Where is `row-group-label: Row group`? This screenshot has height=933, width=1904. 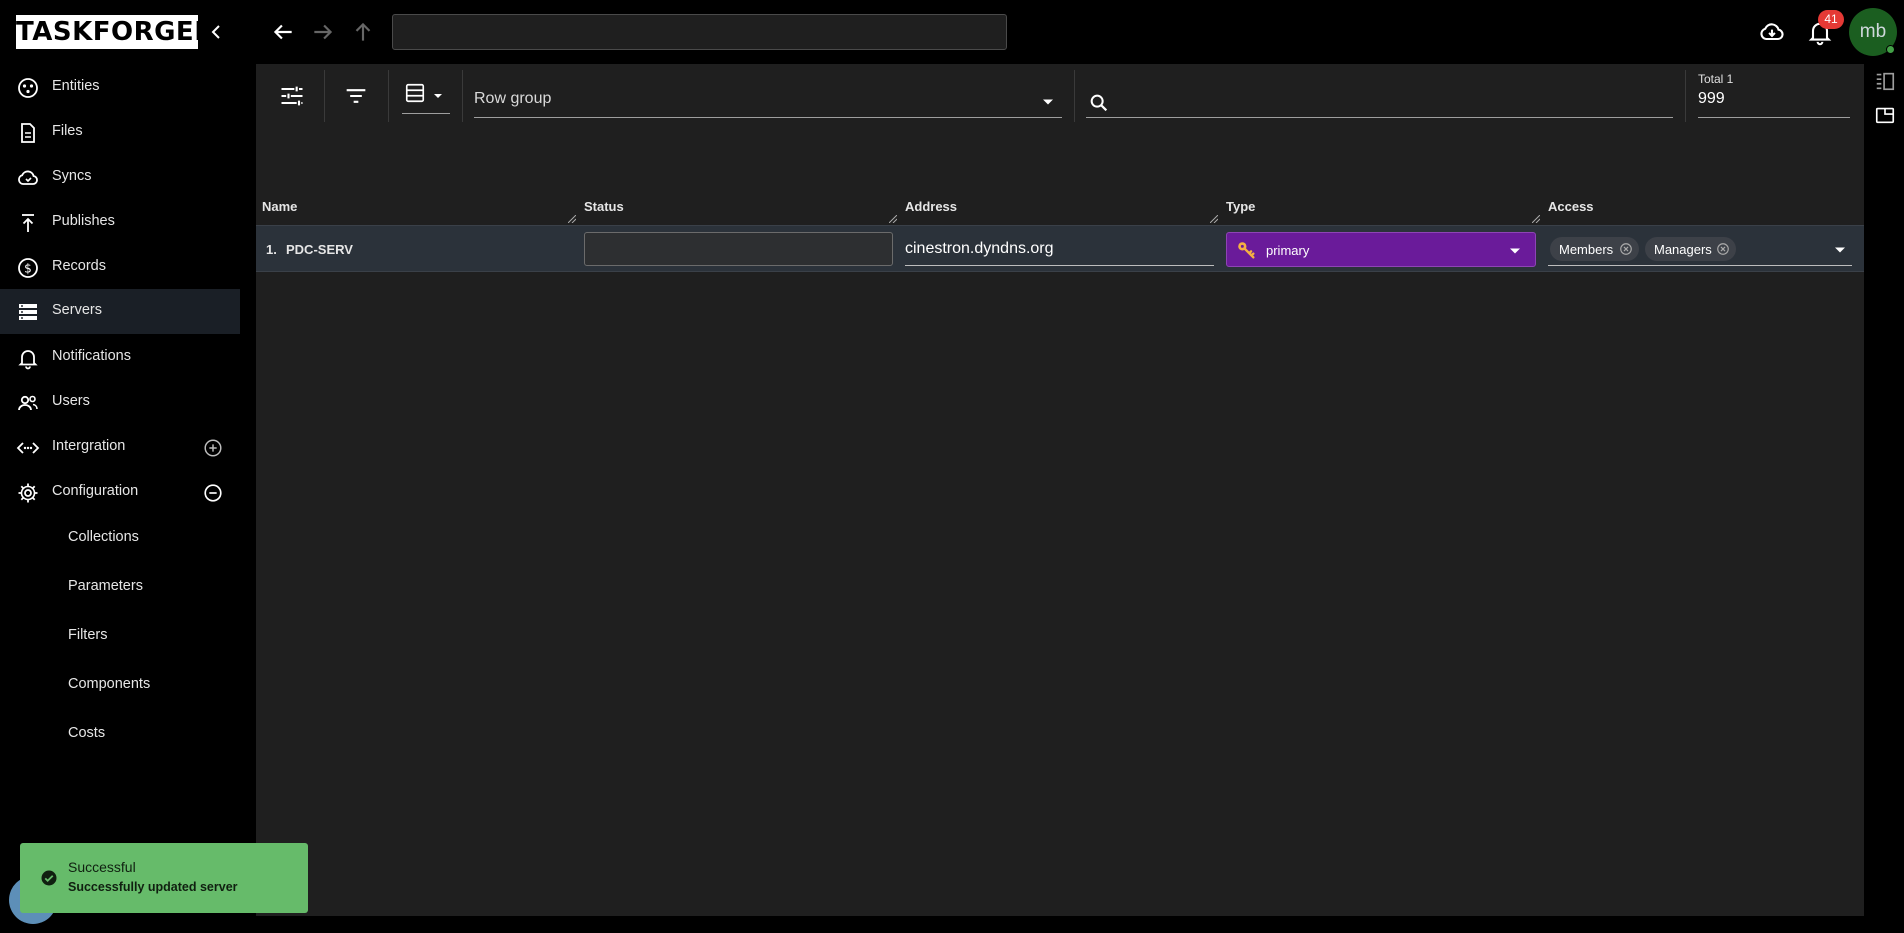
row-group-label: Row group is located at coordinates (513, 98).